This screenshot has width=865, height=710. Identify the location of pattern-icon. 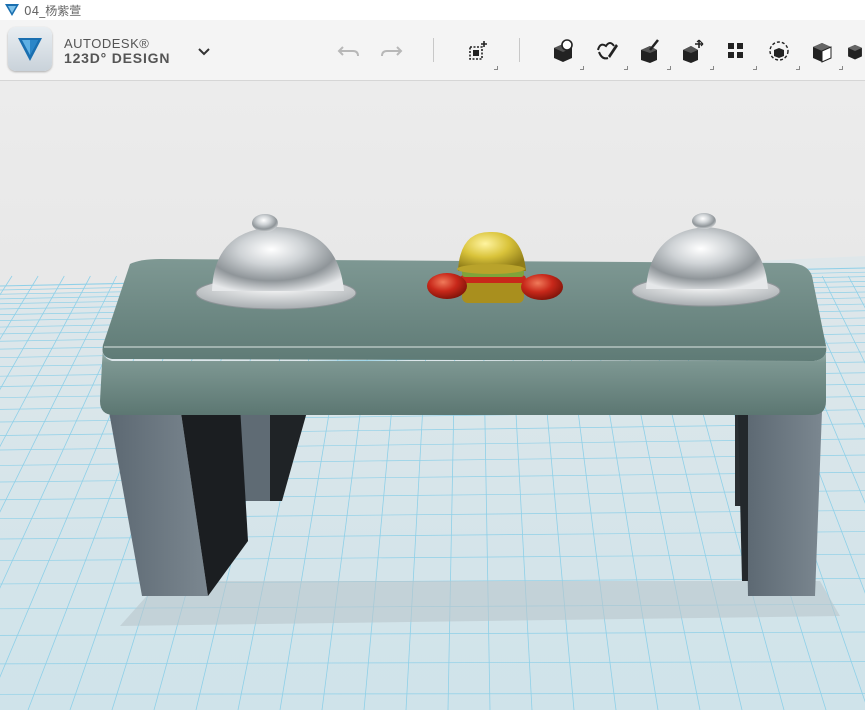
(735, 50).